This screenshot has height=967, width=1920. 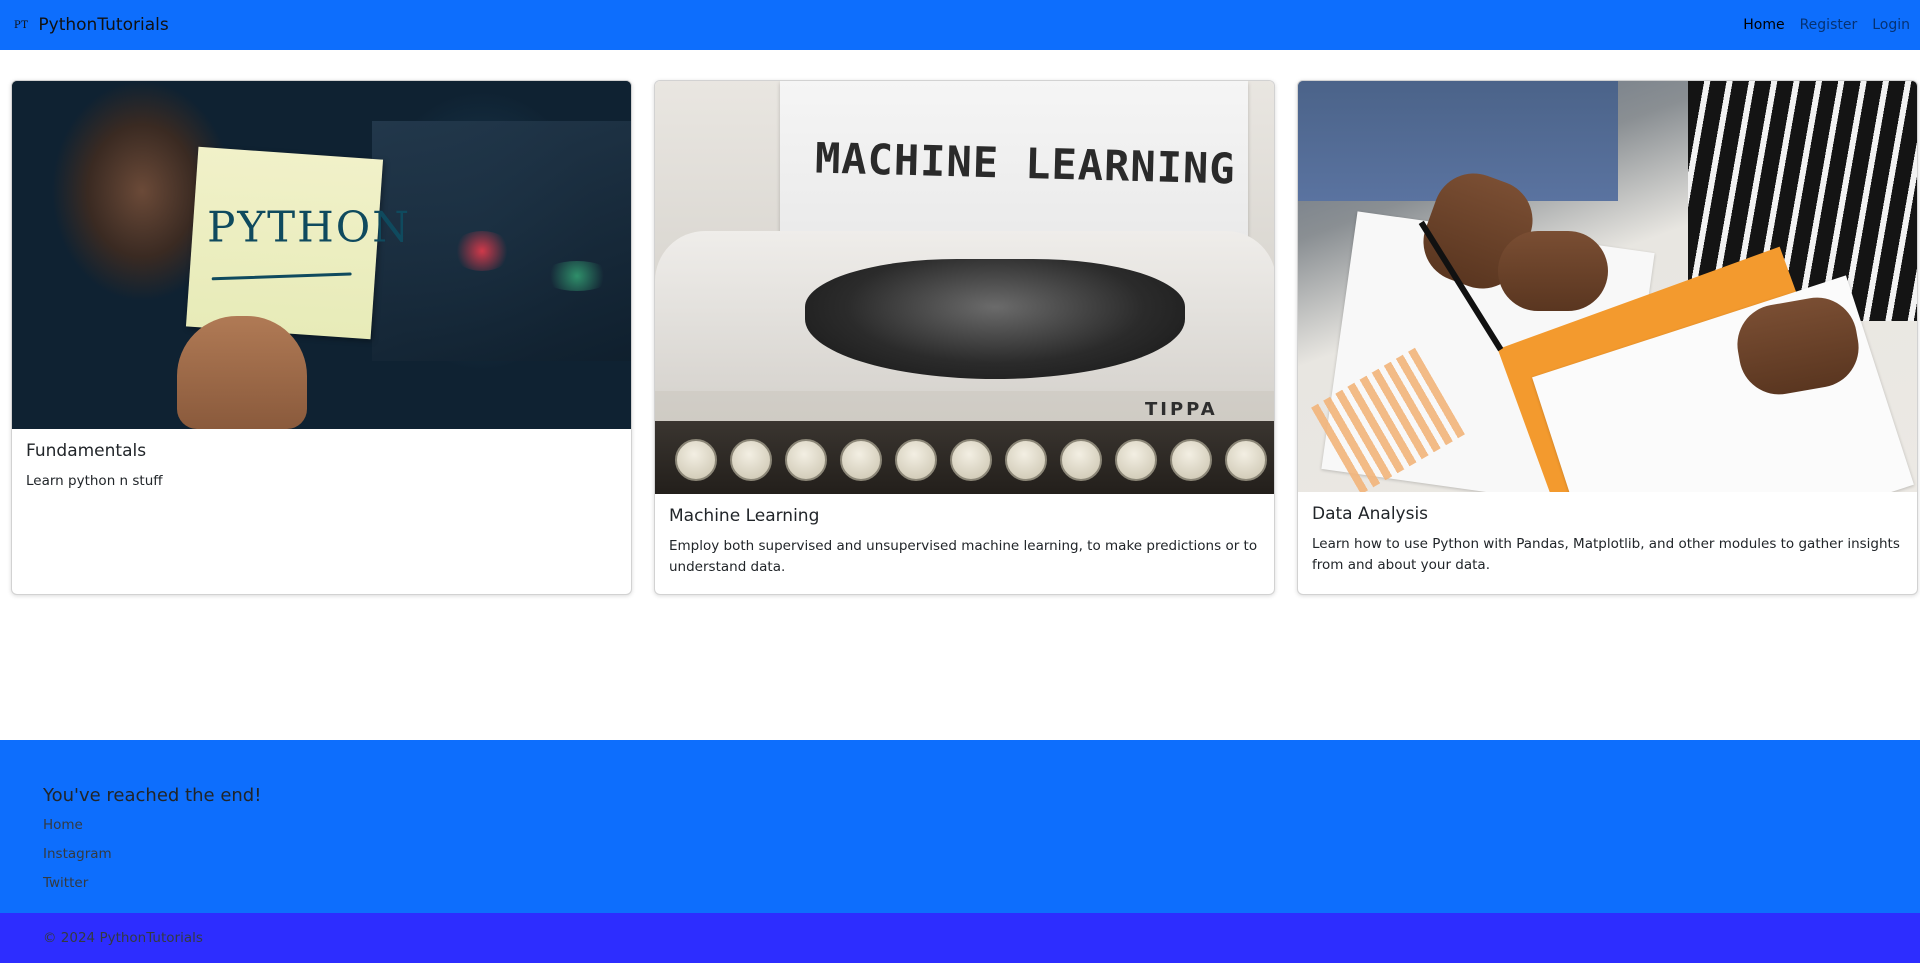 I want to click on typewriter-brand: TIPPA, so click(x=1181, y=409).